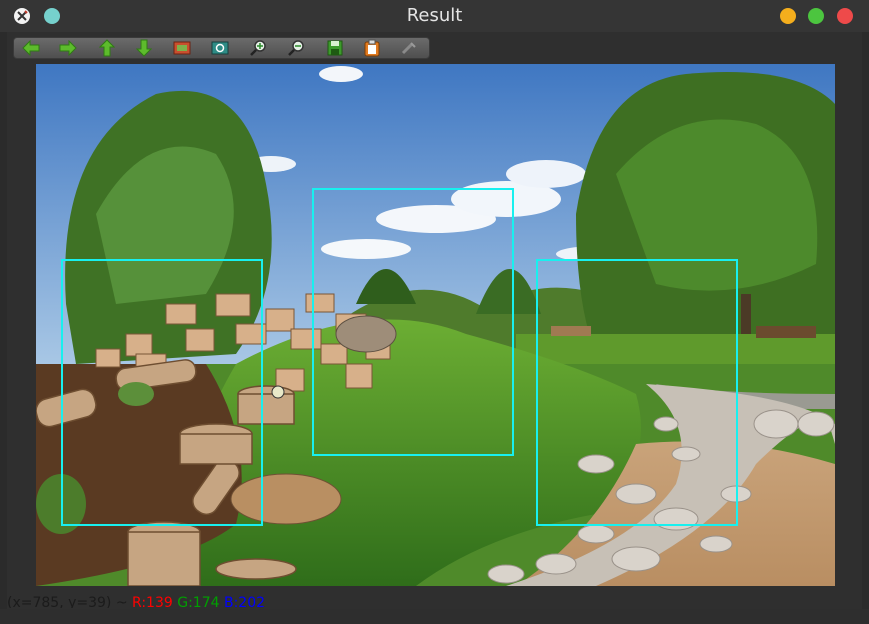  Describe the element at coordinates (244, 601) in the screenshot. I see `pixel-blue-value: B:202` at that location.